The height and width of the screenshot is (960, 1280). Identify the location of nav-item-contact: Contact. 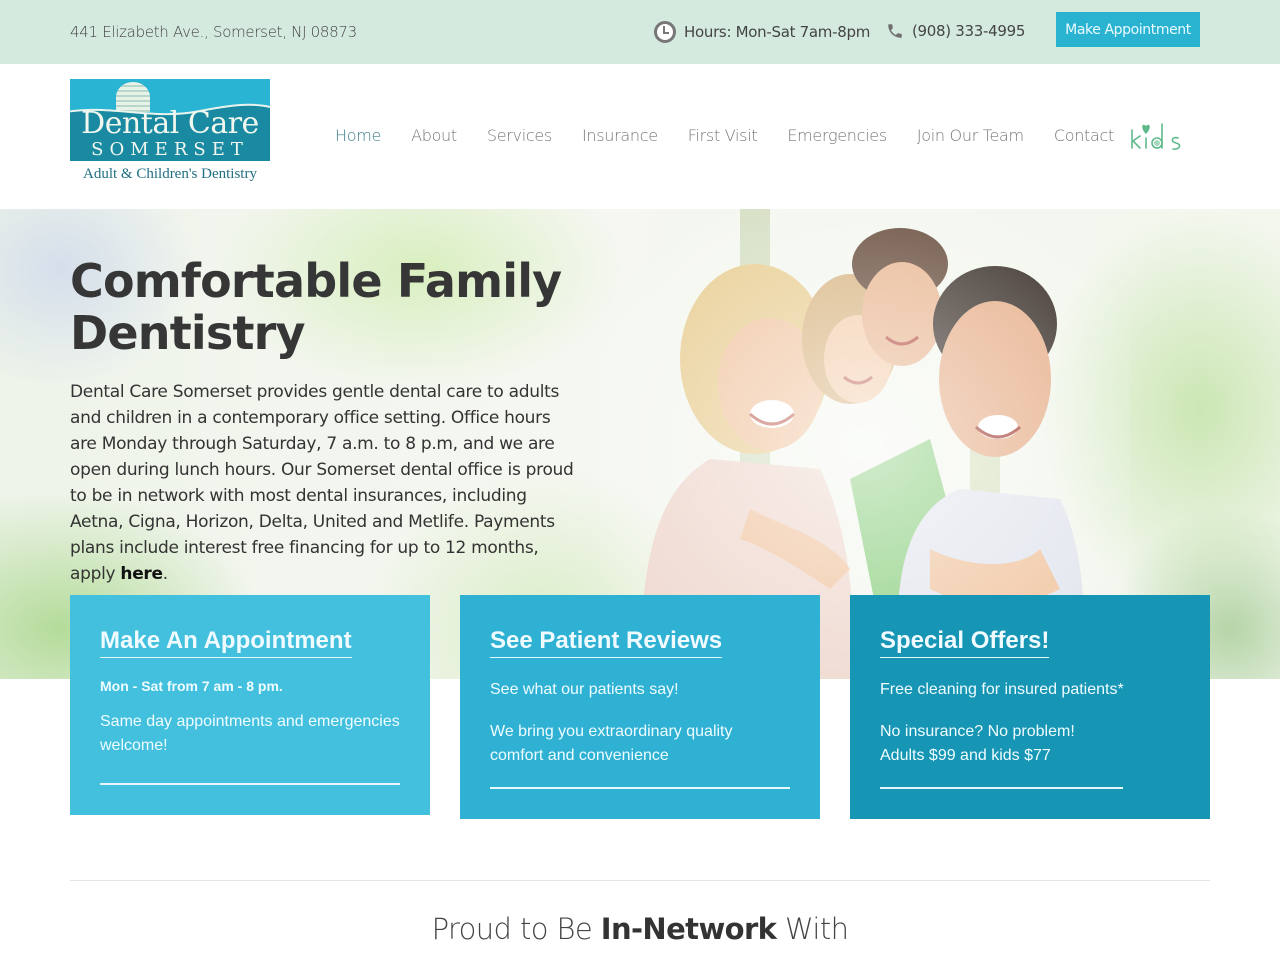
(1084, 135).